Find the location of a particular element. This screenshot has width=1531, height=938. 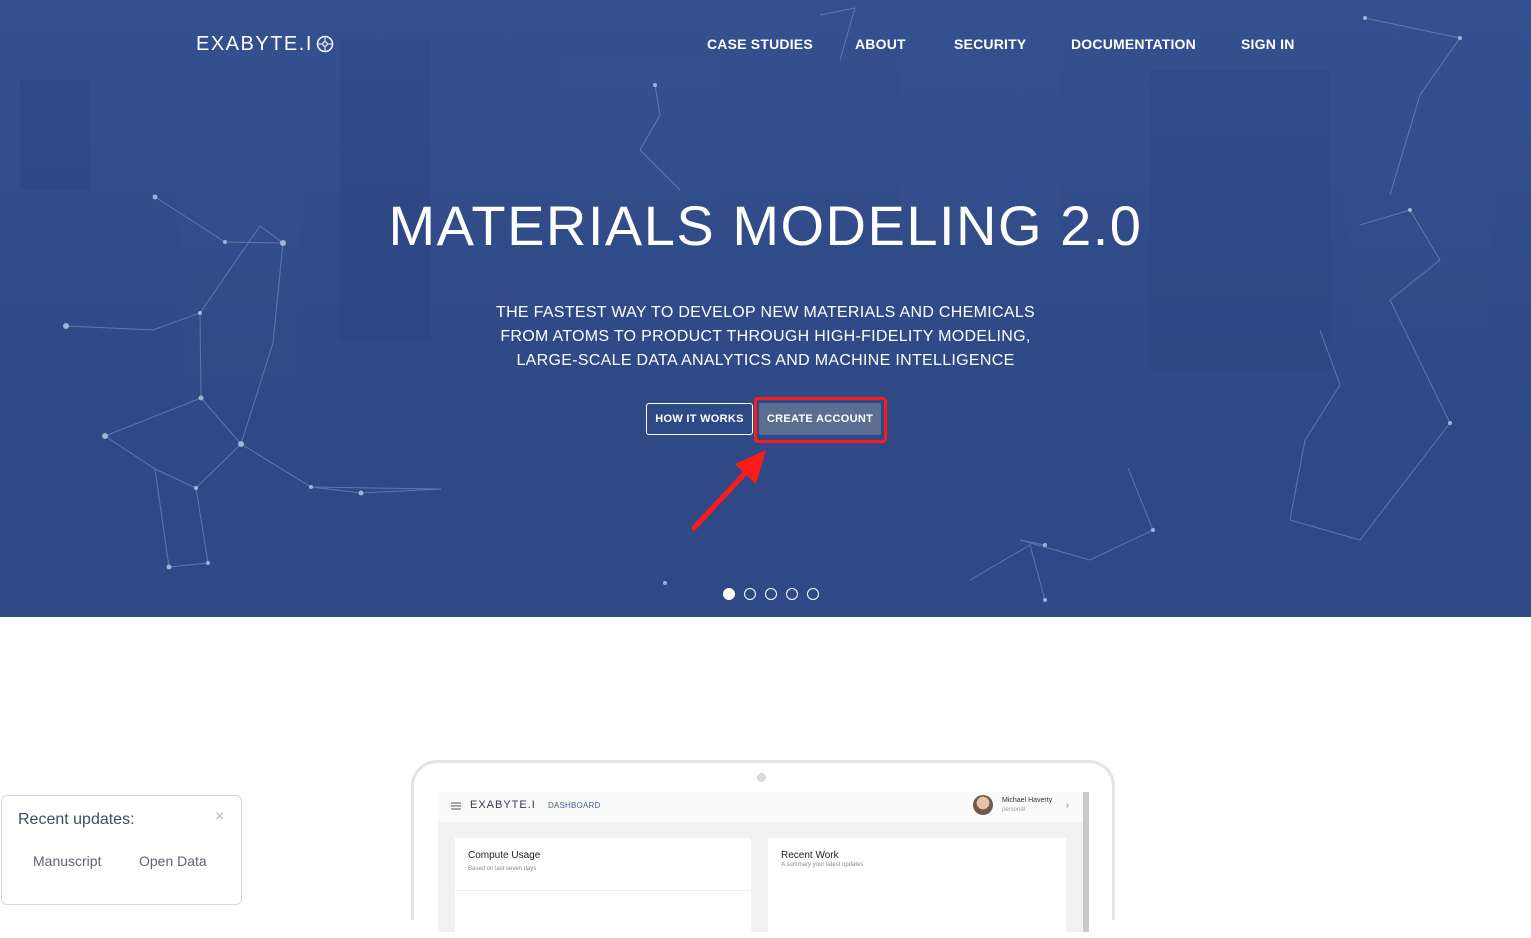

create-account-button: CREATE ACCOUNT is located at coordinates (820, 419).